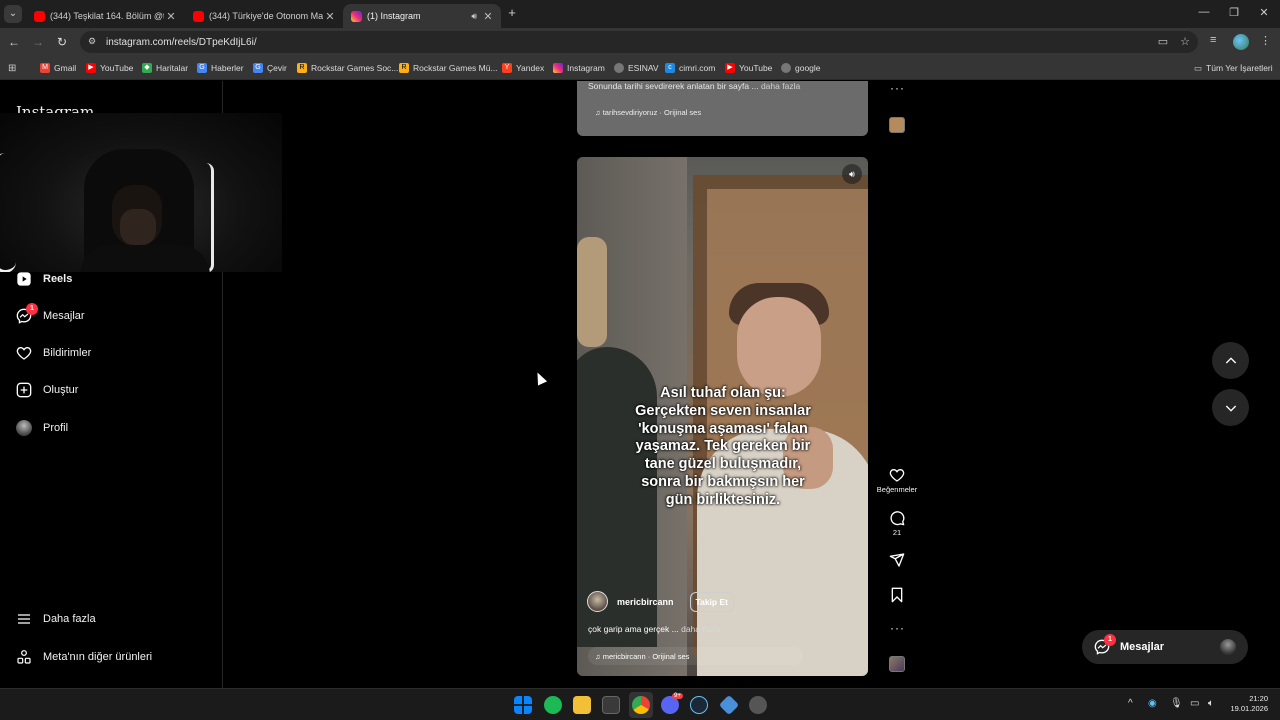 Image resolution: width=1280 pixels, height=720 pixels. I want to click on bookmark-haberler: G Haberler, so click(220, 68).